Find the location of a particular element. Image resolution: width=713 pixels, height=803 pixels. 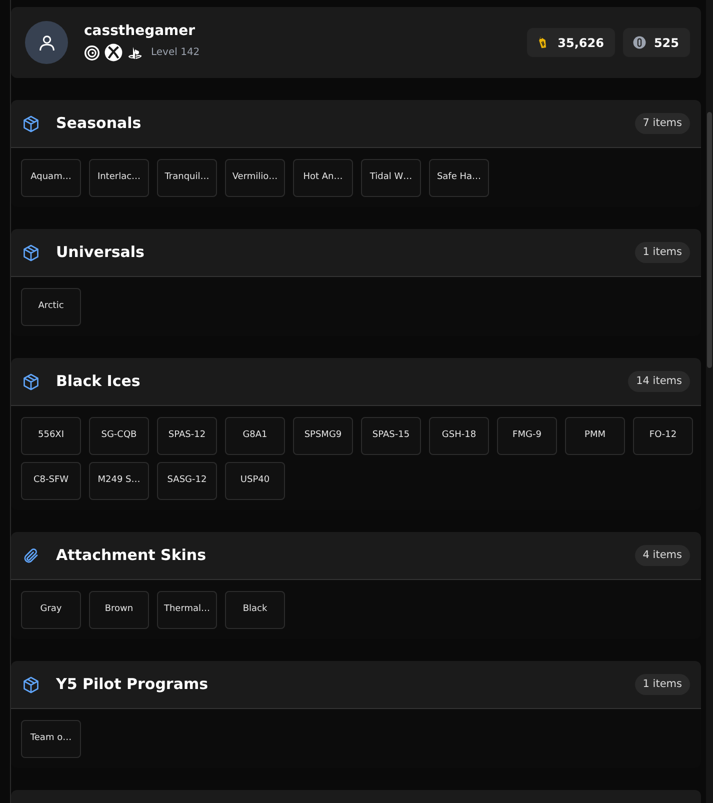

item-tile: C8-SFW is located at coordinates (51, 481).